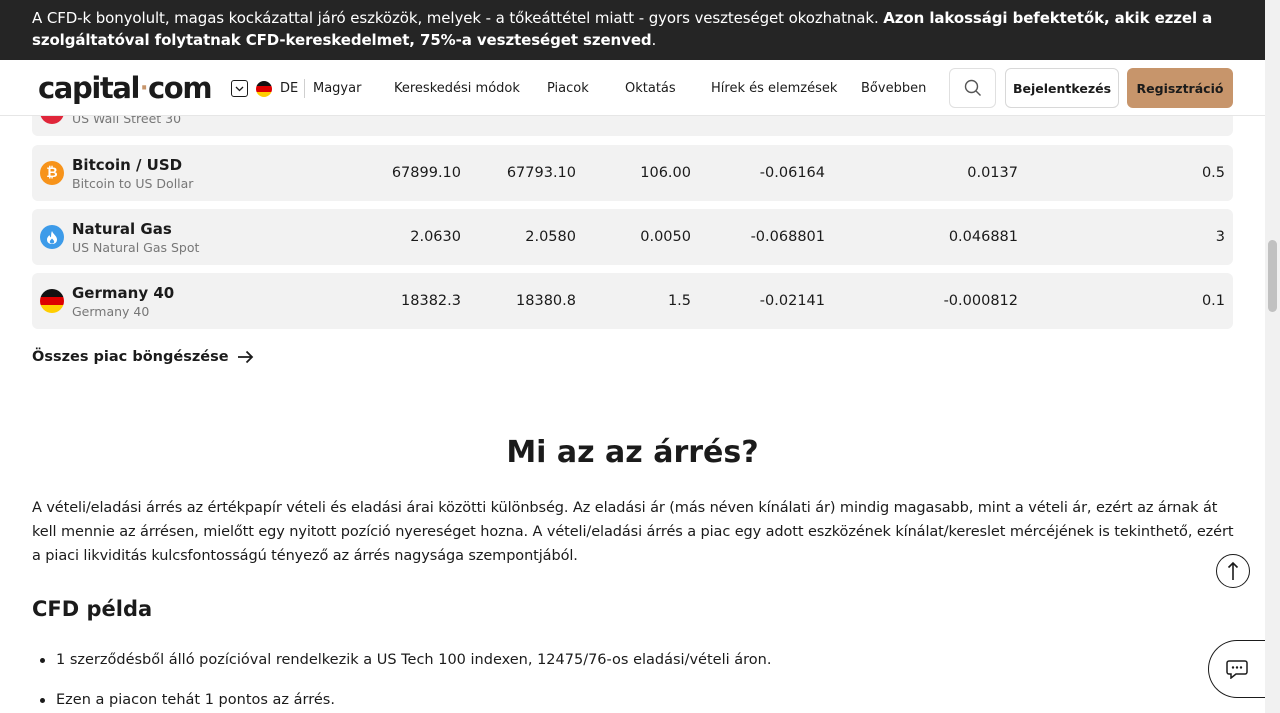  I want to click on market-subtitle: Bitcoin to US Dollar, so click(133, 183).